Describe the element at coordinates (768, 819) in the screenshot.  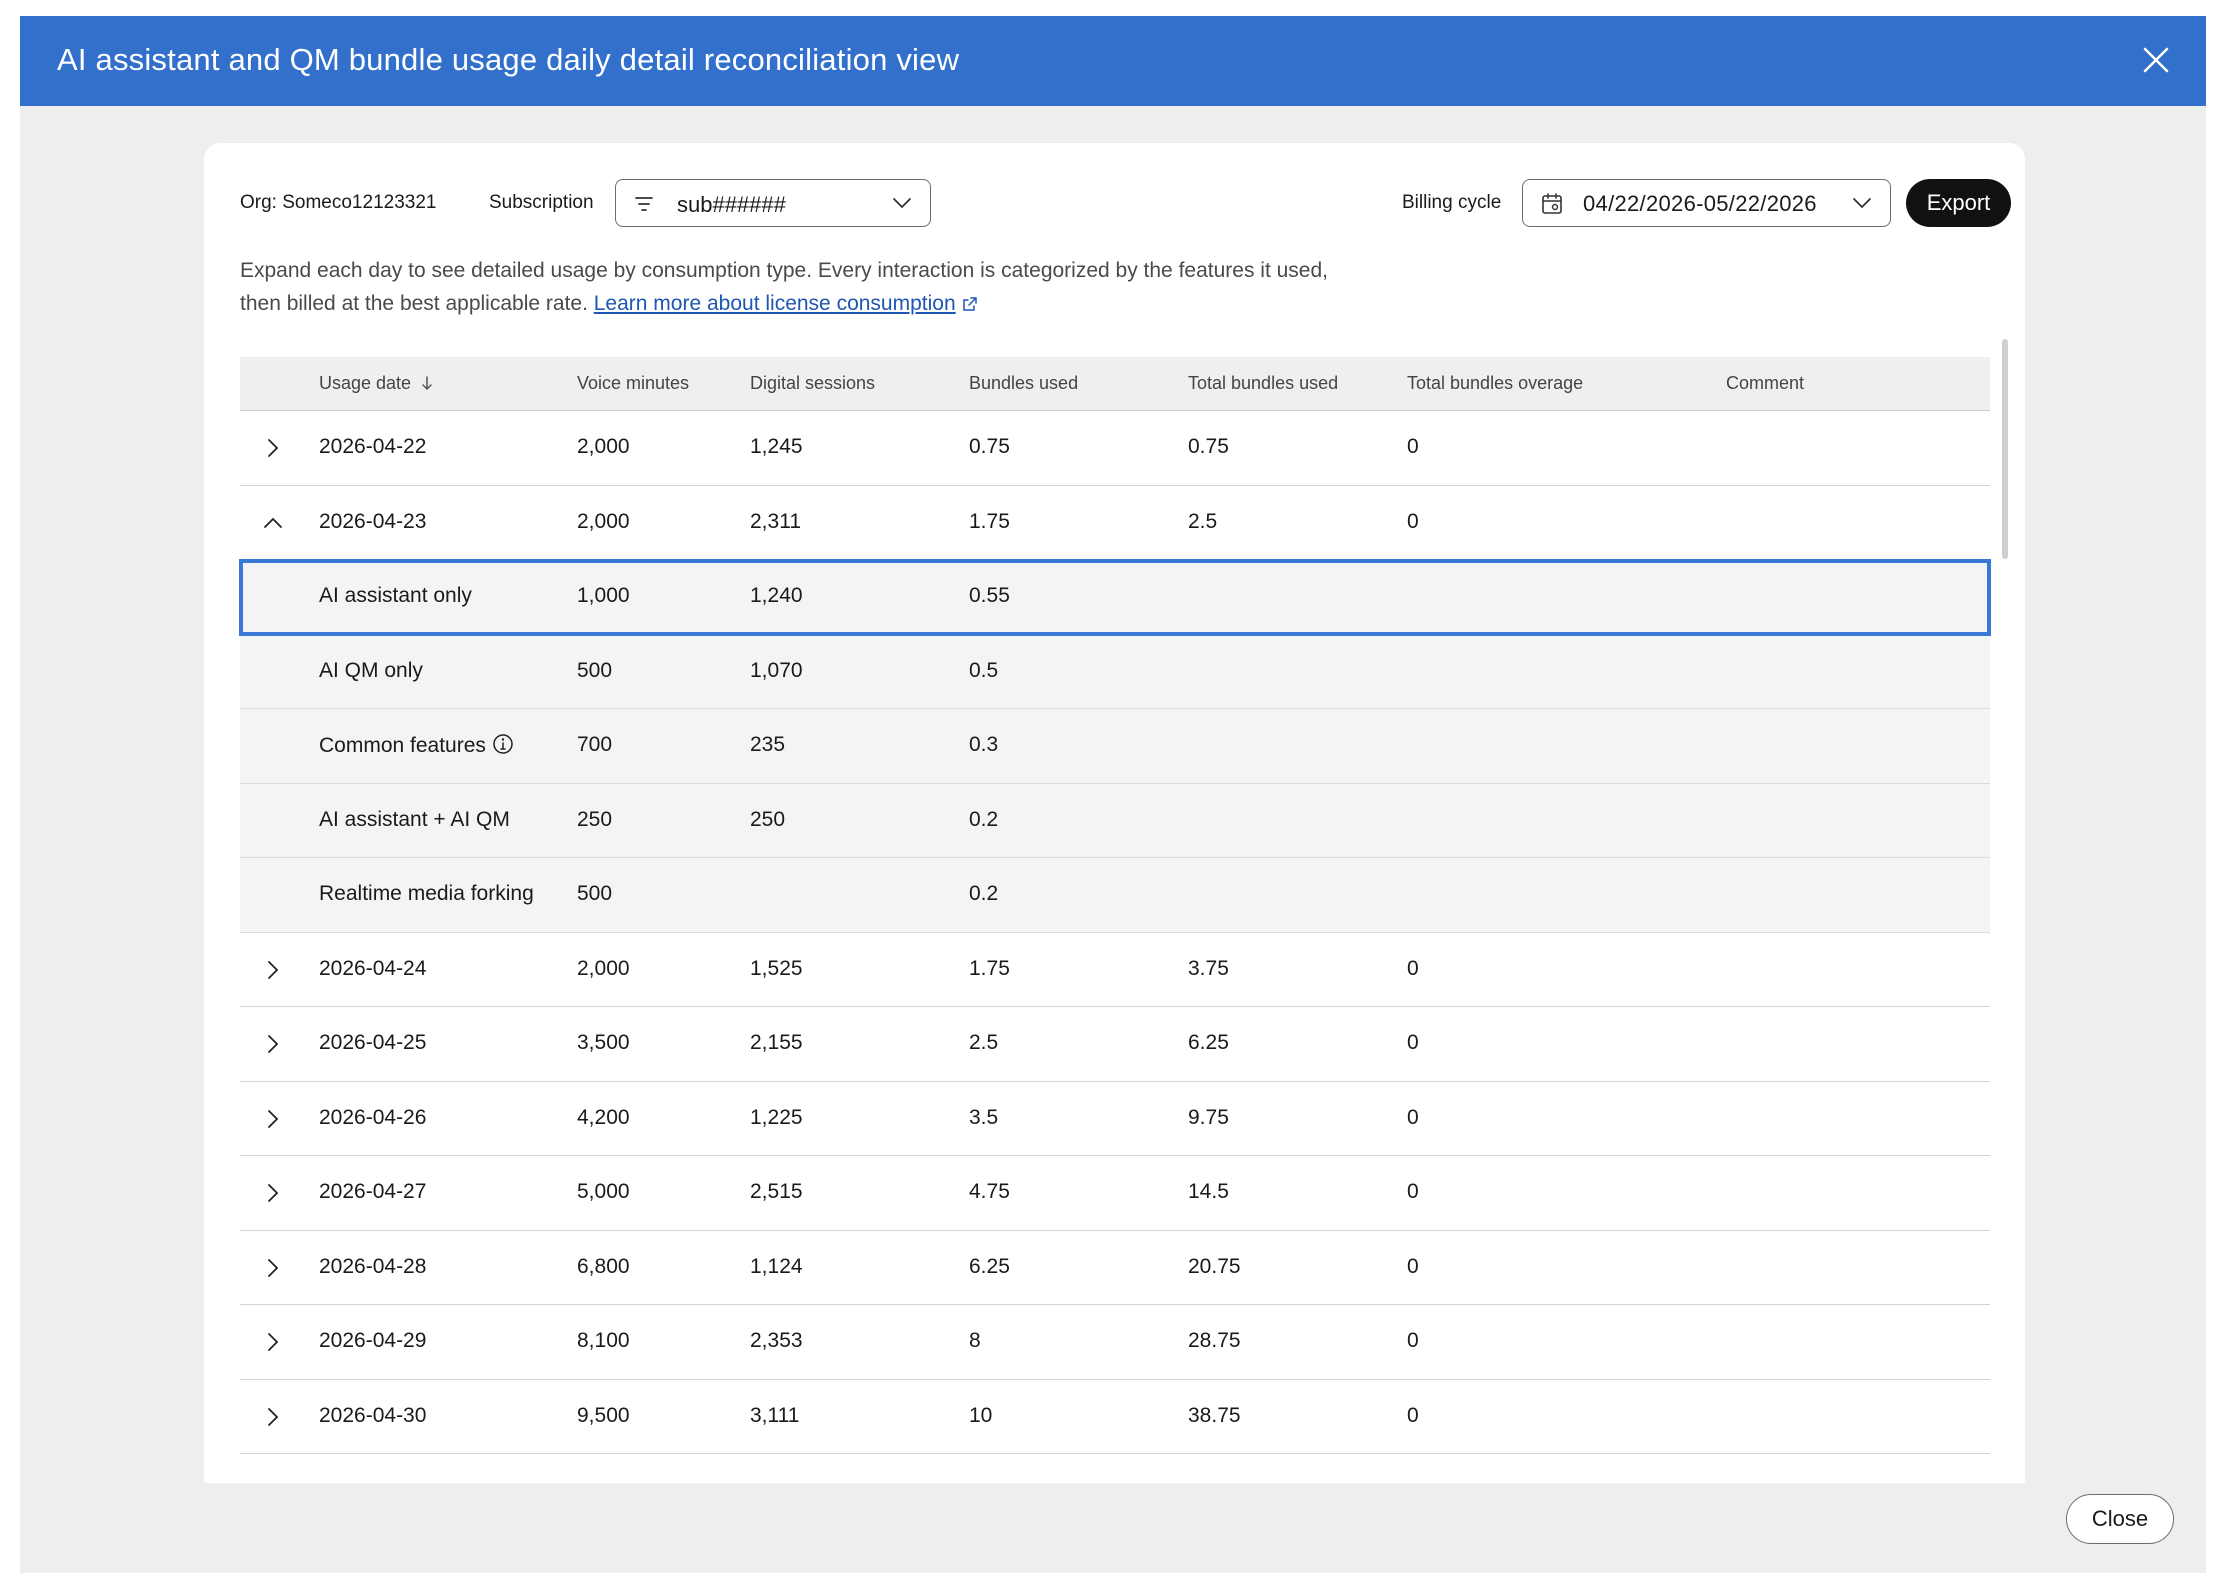
I see `digital-sessions: 250` at that location.